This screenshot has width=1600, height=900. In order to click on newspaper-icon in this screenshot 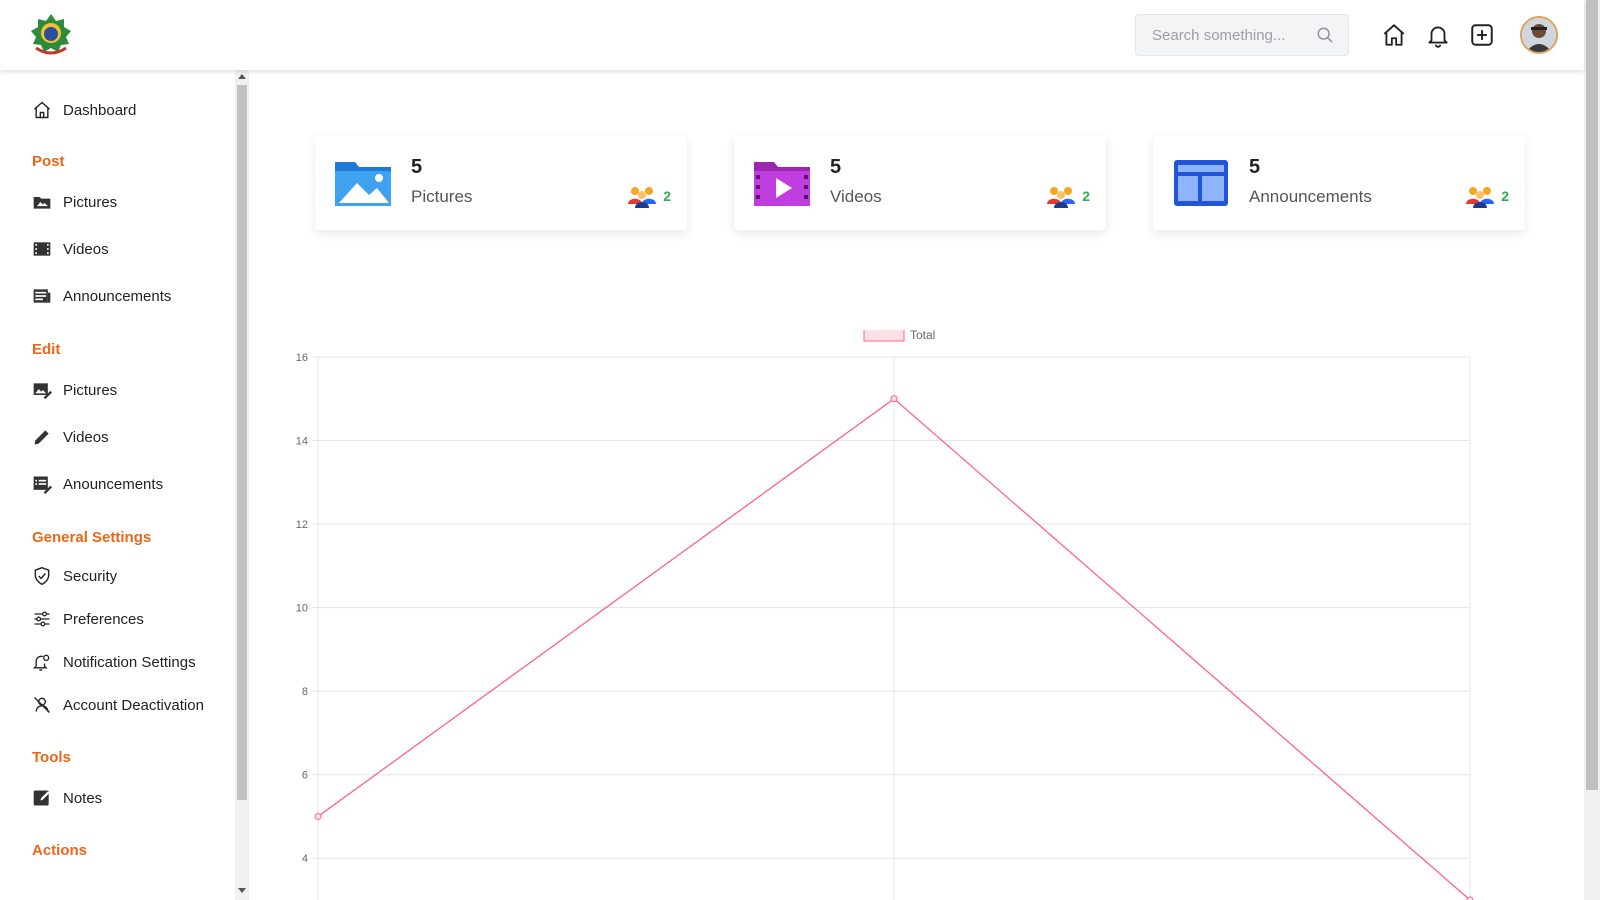, I will do `click(42, 296)`.